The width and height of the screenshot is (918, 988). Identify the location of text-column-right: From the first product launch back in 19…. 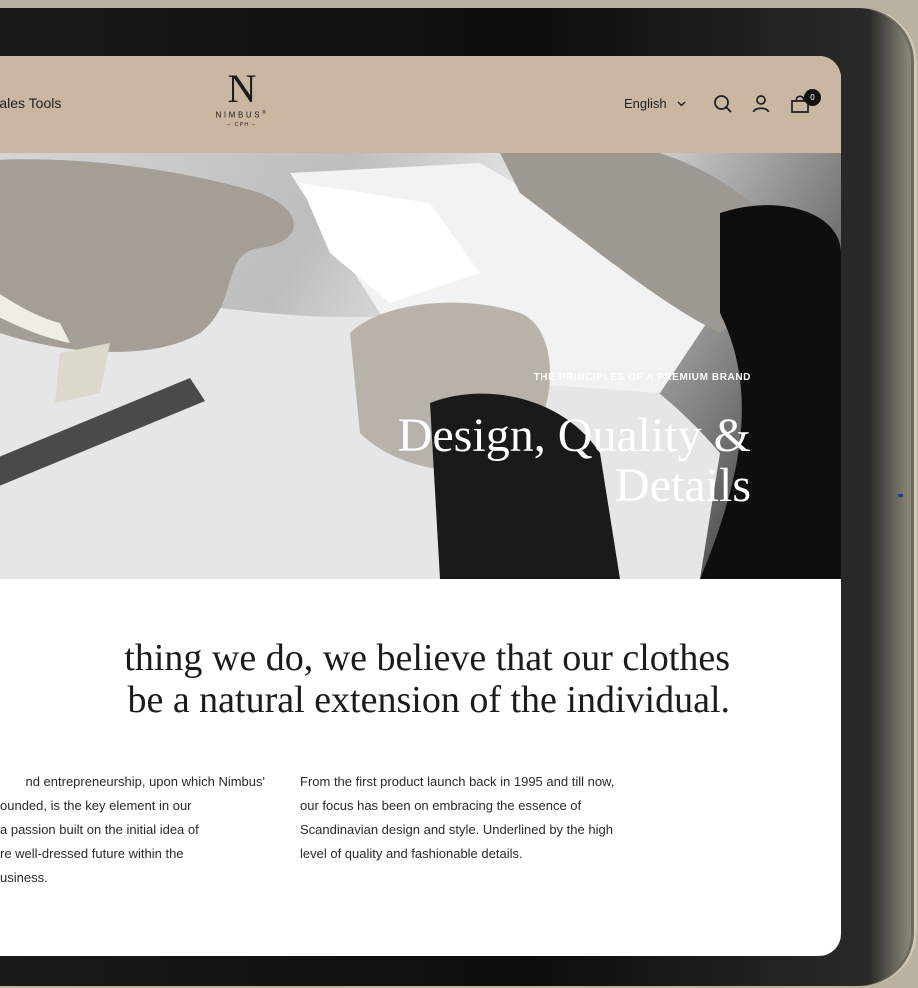
(475, 818).